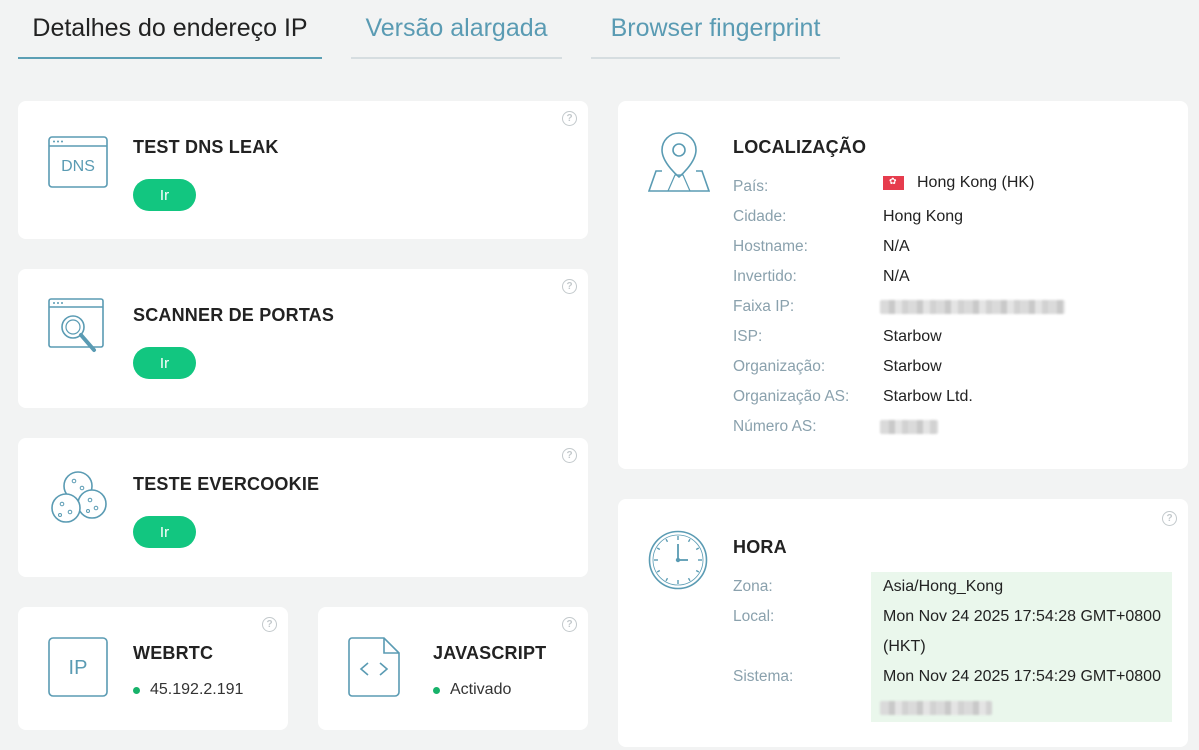  What do you see at coordinates (490, 653) in the screenshot?
I see `javascript-title: JAVASCRIPT` at bounding box center [490, 653].